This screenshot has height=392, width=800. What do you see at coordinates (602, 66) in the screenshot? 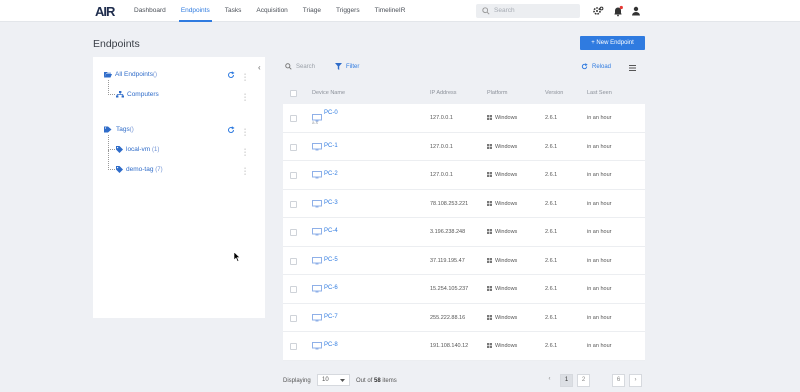
I see `reload-label: Reload` at bounding box center [602, 66].